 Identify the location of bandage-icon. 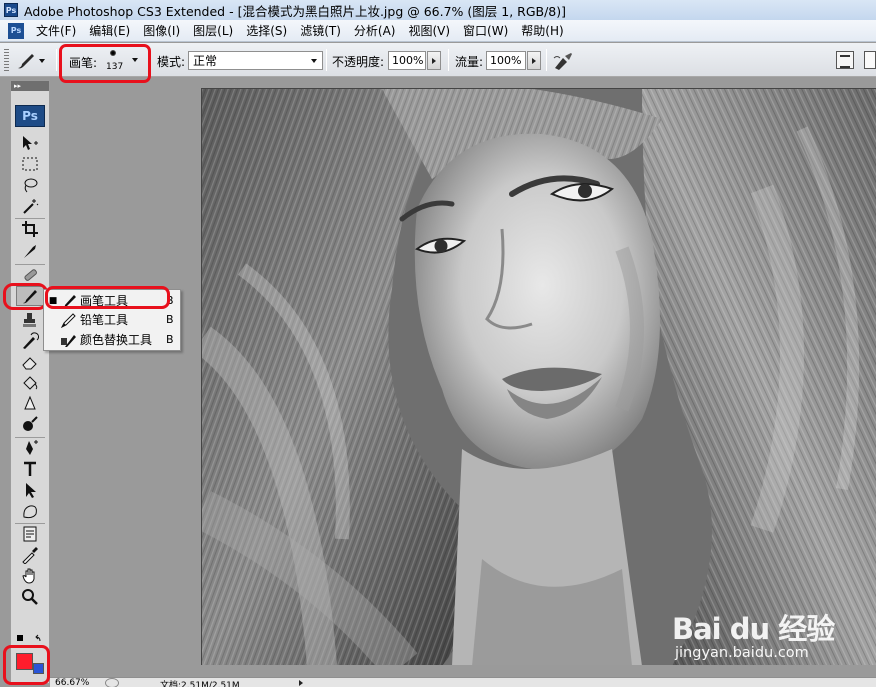
(30, 275).